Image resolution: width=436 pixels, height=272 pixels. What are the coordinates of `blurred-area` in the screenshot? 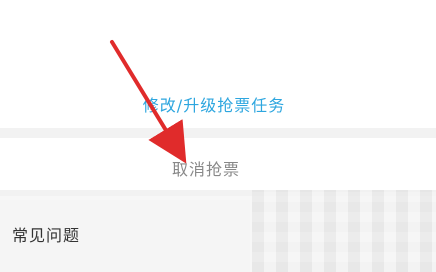 It's located at (344, 231).